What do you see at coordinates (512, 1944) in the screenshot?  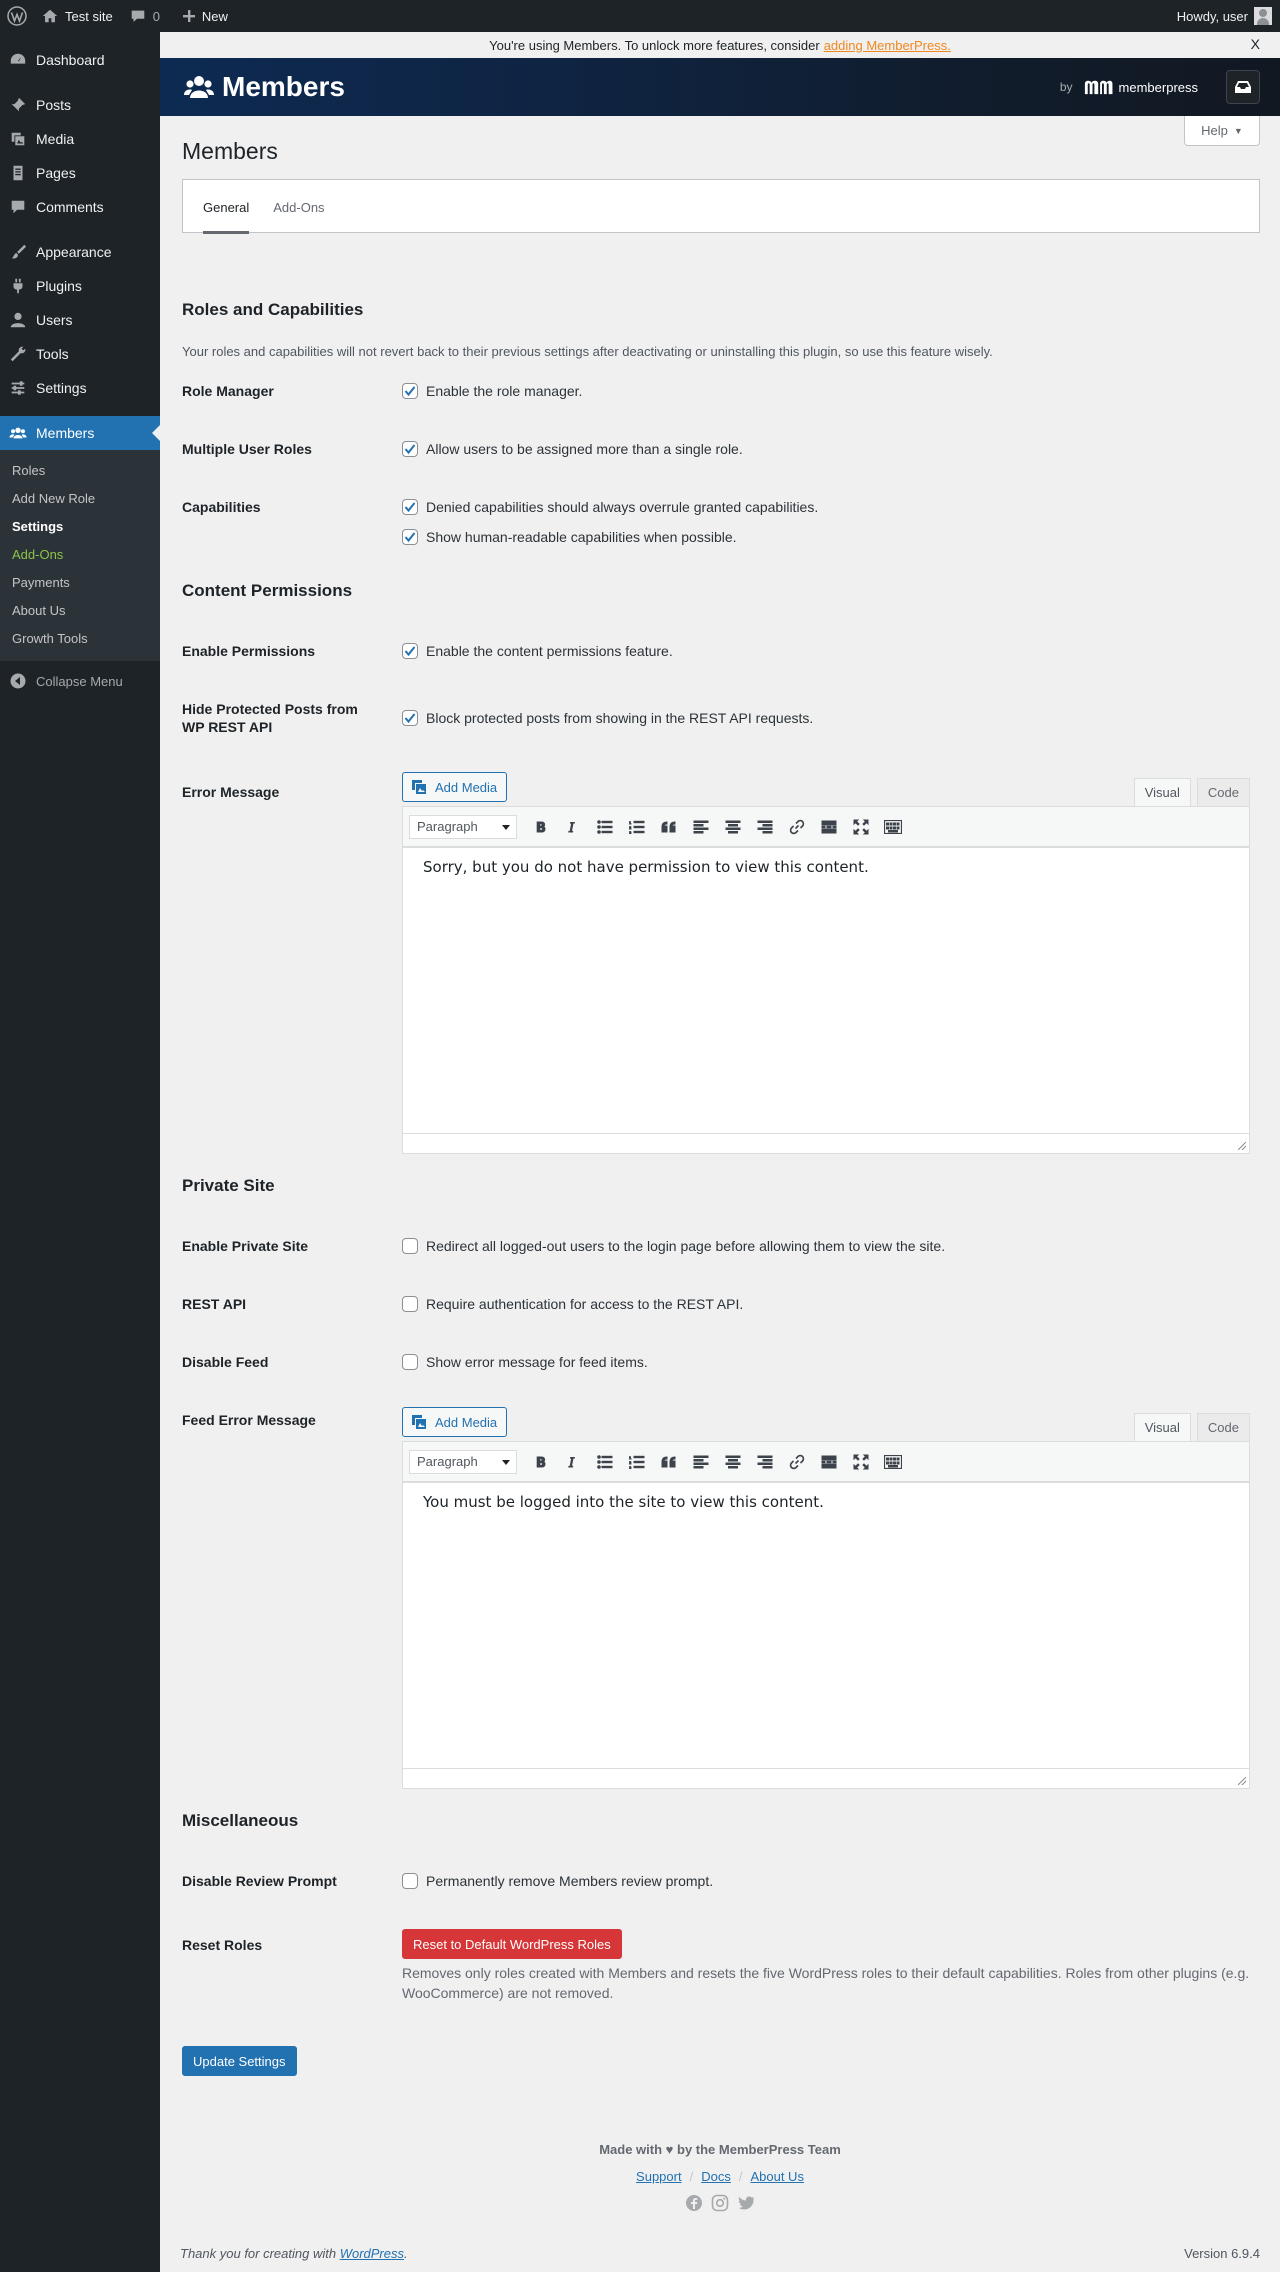 I see `reset-roles-button: Reset to Default WordPress Roles` at bounding box center [512, 1944].